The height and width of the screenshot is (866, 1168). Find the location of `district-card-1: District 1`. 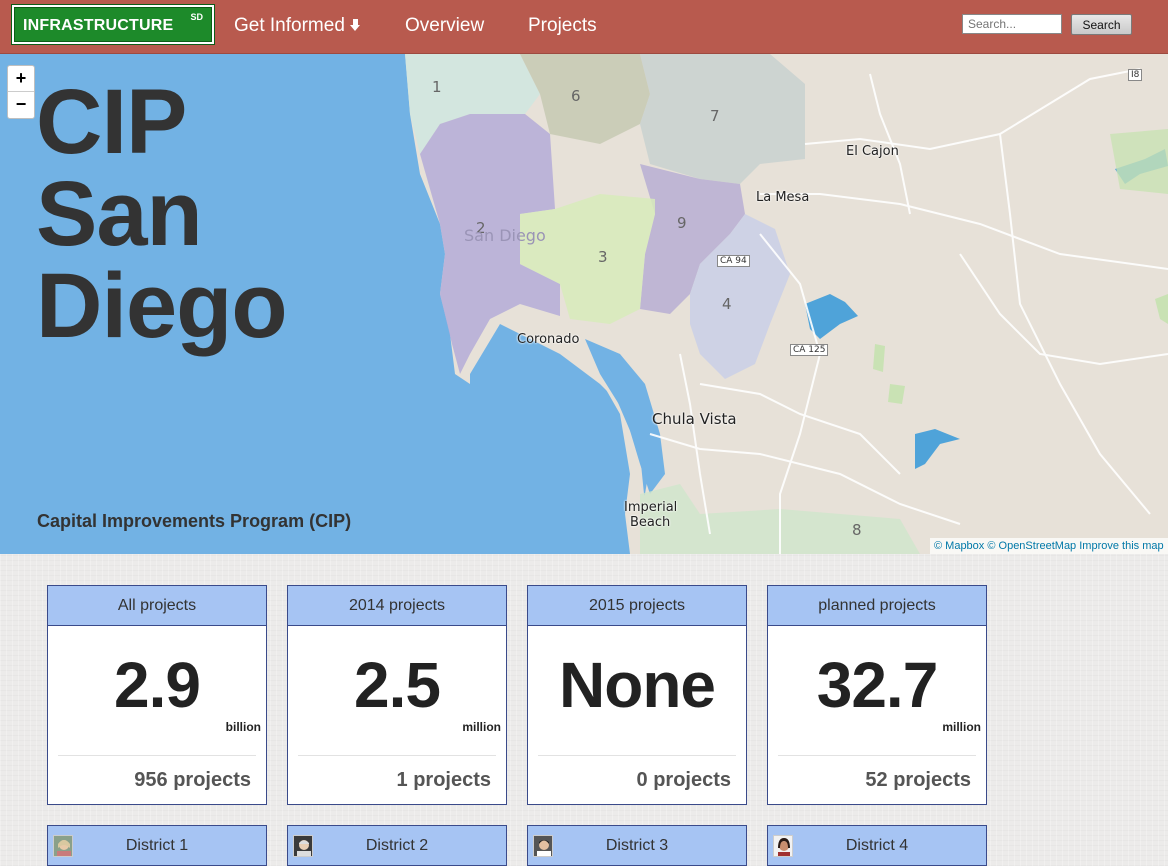

district-card-1: District 1 is located at coordinates (157, 845).